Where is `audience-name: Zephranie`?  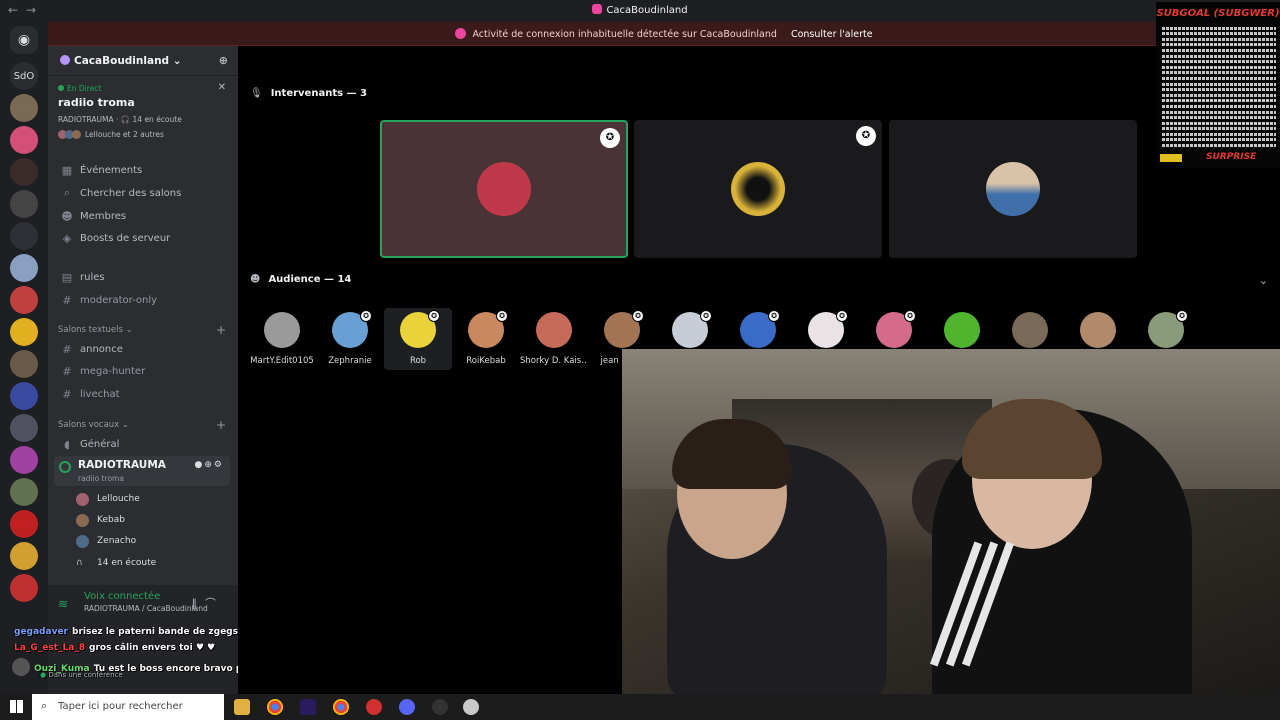
audience-name: Zephranie is located at coordinates (350, 361).